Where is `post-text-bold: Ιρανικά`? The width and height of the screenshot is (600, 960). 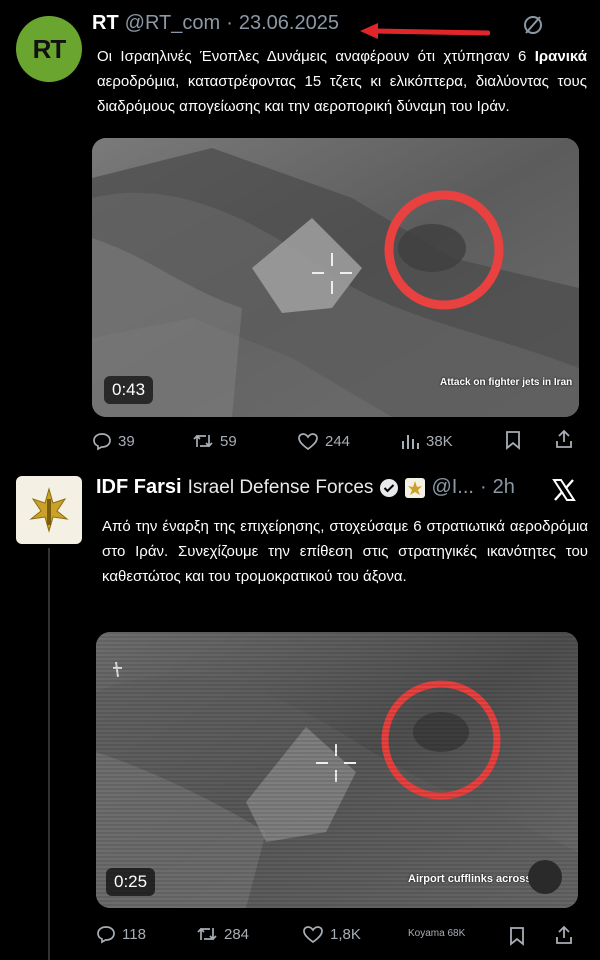 post-text-bold: Ιρανικά is located at coordinates (560, 56).